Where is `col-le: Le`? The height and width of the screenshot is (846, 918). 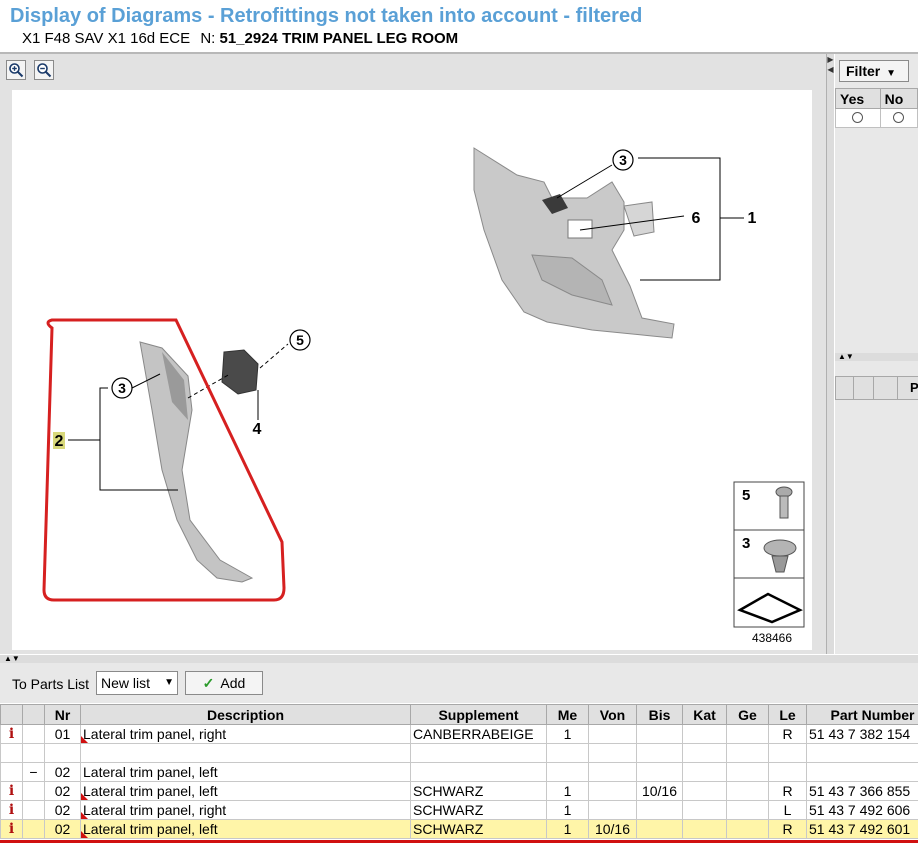
col-le: Le is located at coordinates (787, 714).